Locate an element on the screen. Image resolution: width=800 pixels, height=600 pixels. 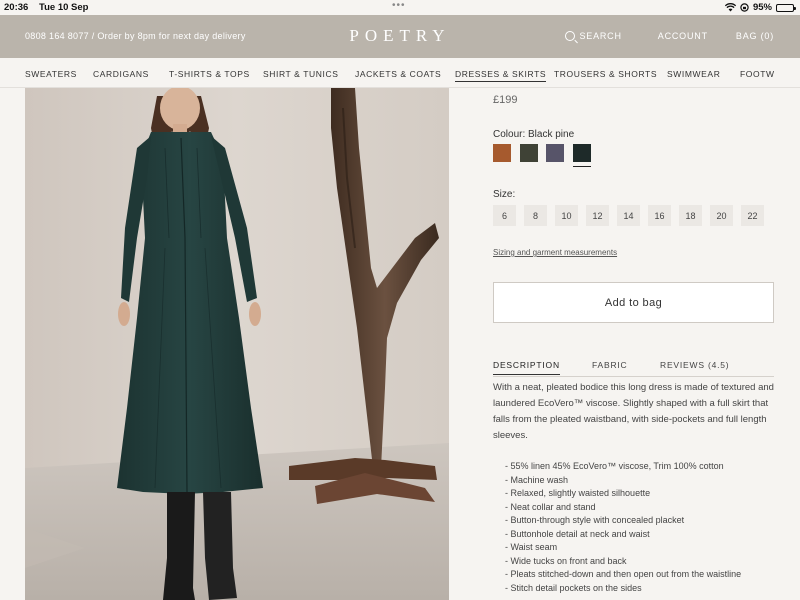
size-12: 12 is located at coordinates (597, 215).